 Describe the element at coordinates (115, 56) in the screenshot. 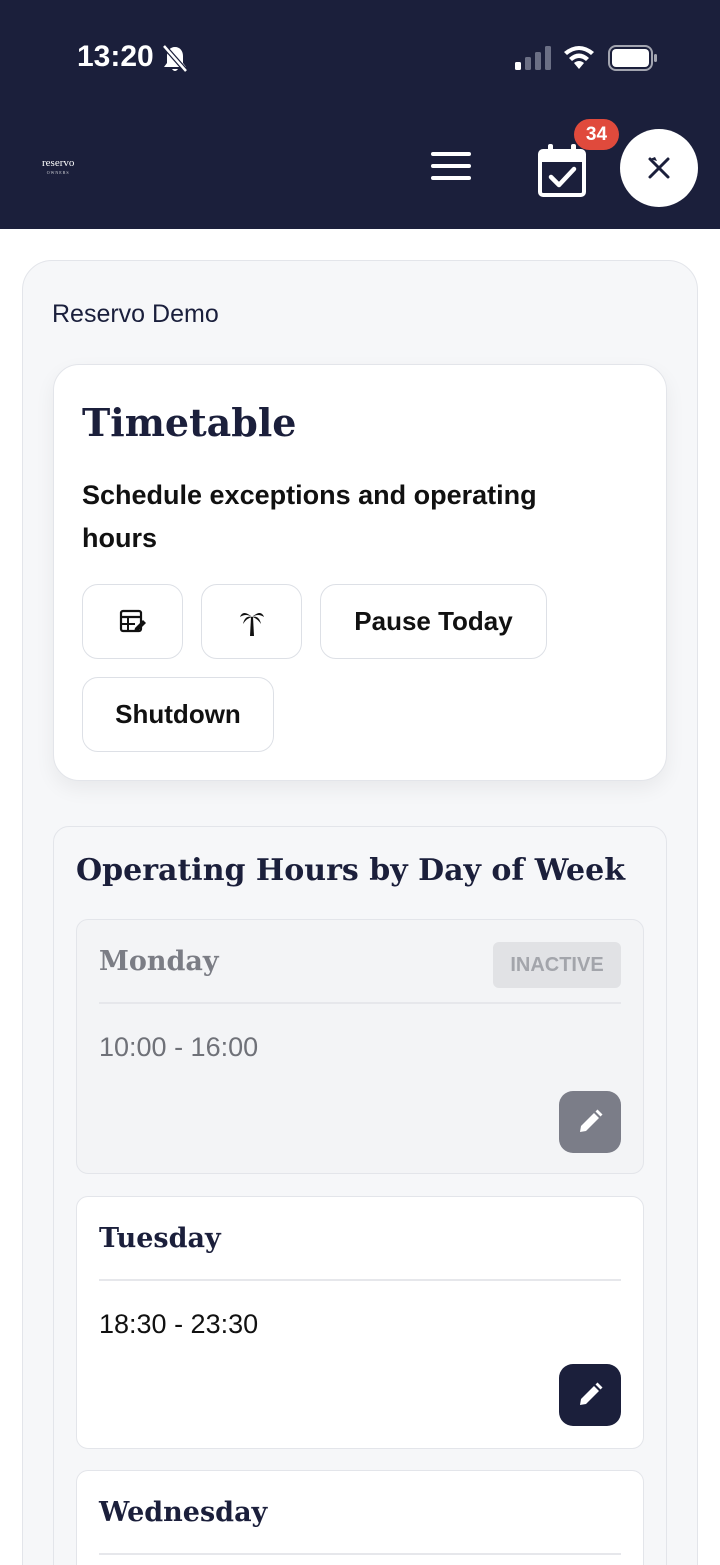

I see `status-time: 13:20` at that location.